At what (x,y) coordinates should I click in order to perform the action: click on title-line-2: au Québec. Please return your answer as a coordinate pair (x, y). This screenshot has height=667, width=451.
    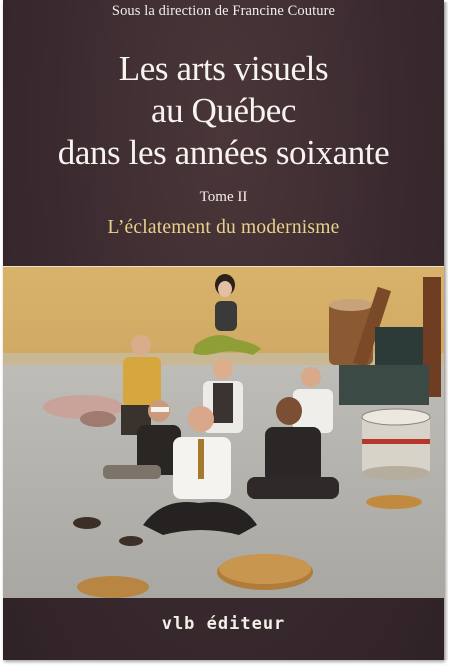
    Looking at the image, I should click on (223, 110).